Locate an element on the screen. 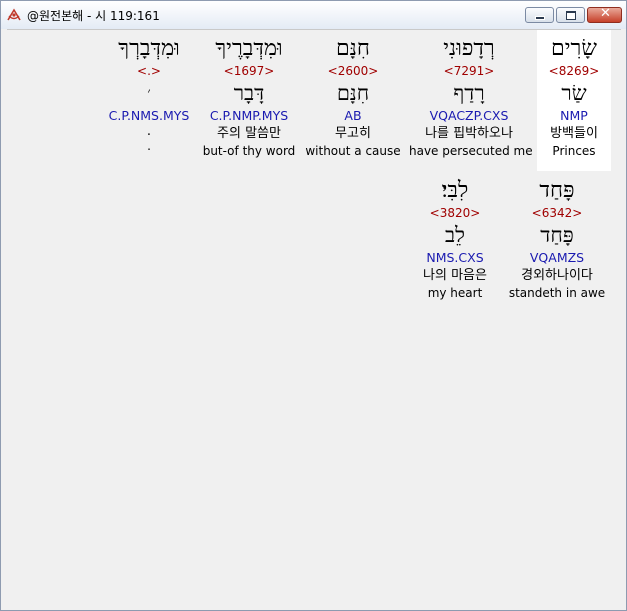  hebrew-lemma: דָּבָר is located at coordinates (249, 93).